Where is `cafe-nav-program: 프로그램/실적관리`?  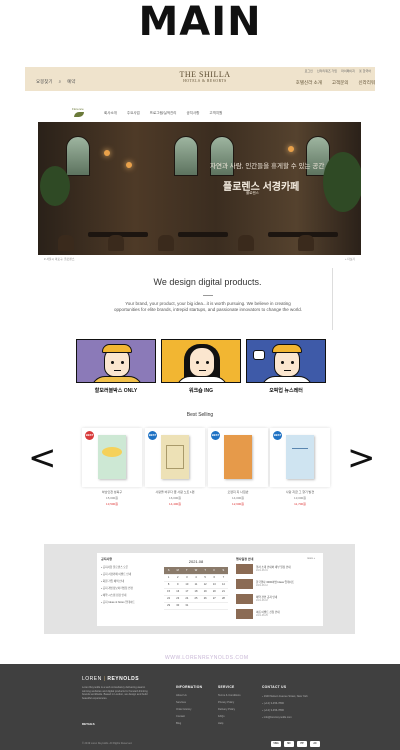
cafe-nav-program: 프로그램/실적관리 is located at coordinates (163, 113).